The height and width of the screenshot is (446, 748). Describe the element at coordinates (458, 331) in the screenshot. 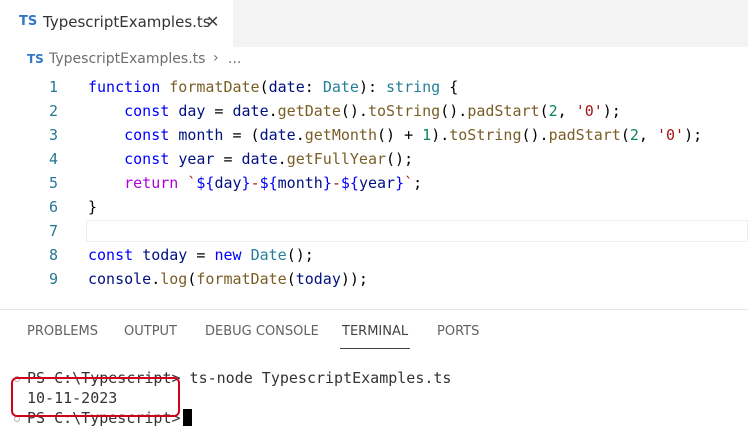

I see `tab-ports: PORTS` at that location.